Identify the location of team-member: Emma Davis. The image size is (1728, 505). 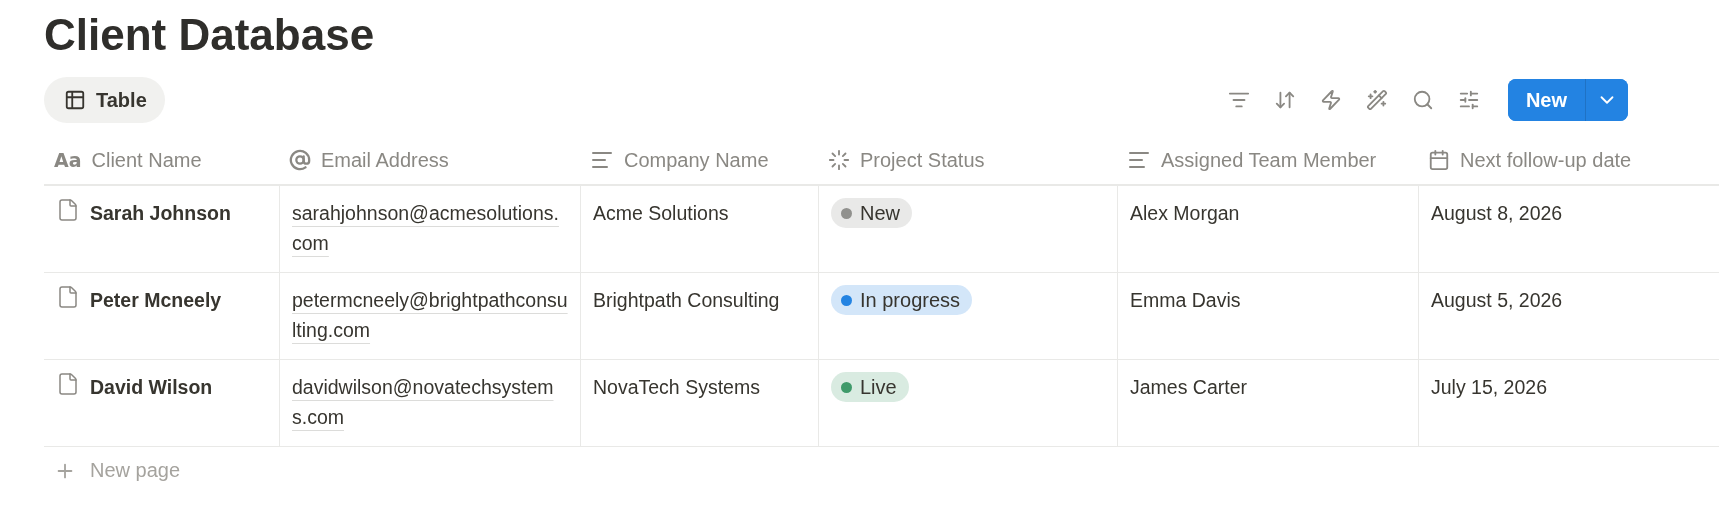
(1185, 300).